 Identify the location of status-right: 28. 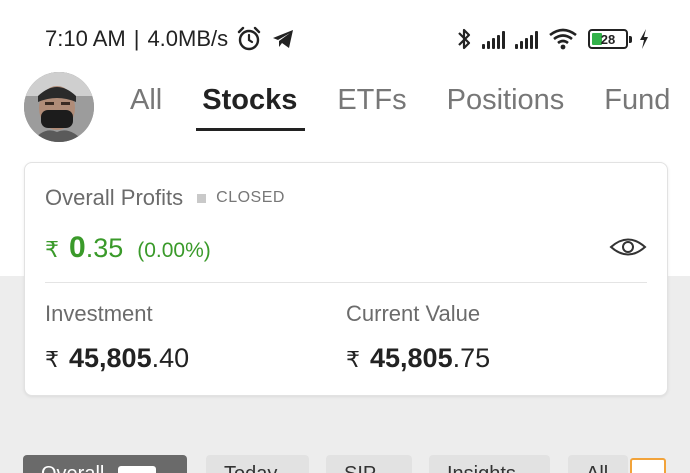
(553, 39).